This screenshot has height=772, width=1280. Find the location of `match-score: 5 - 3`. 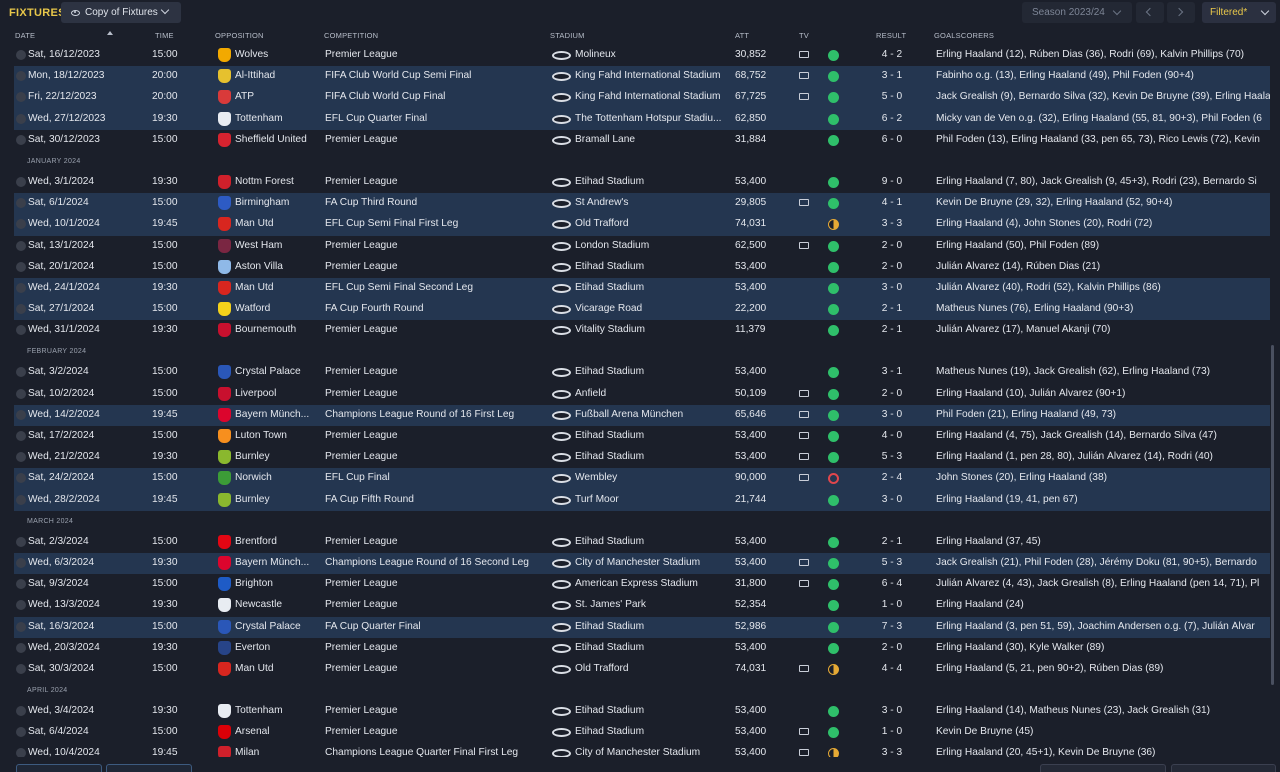

match-score: 5 - 3 is located at coordinates (892, 562).